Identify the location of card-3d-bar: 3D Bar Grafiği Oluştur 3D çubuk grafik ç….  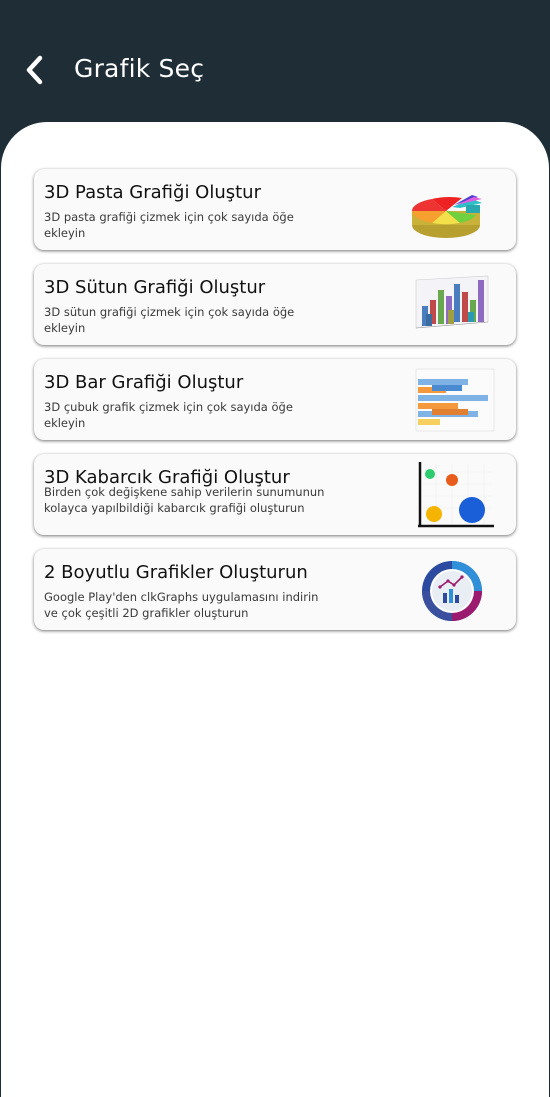
(275, 399).